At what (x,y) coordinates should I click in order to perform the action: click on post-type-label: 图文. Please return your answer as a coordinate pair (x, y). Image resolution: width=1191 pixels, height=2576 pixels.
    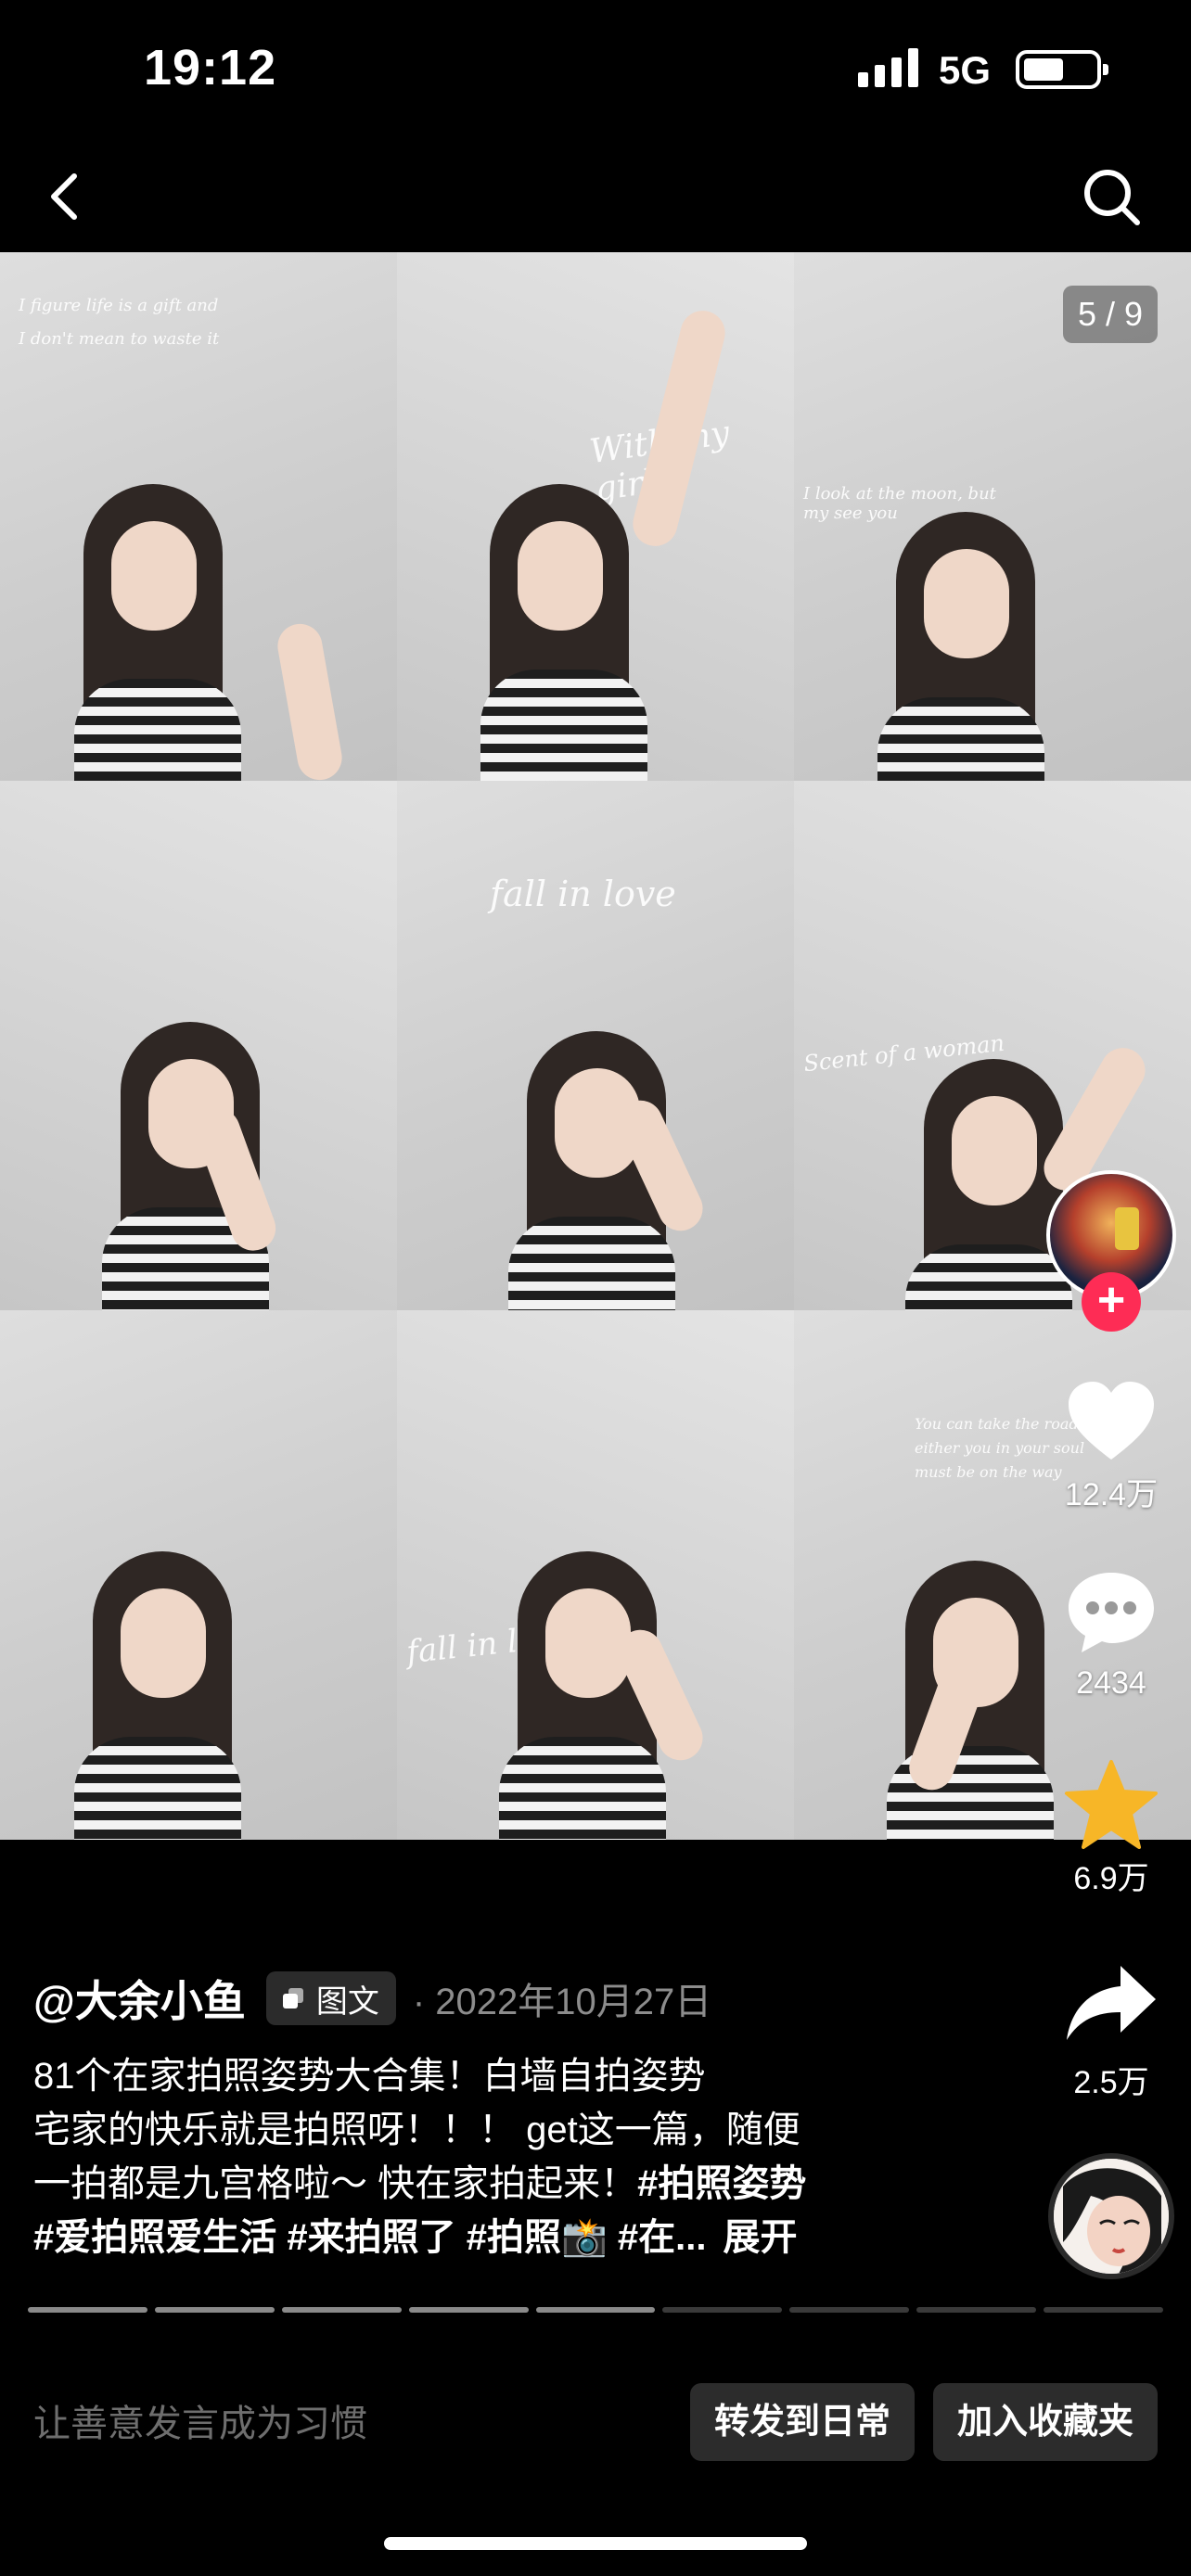
    Looking at the image, I should click on (347, 2002).